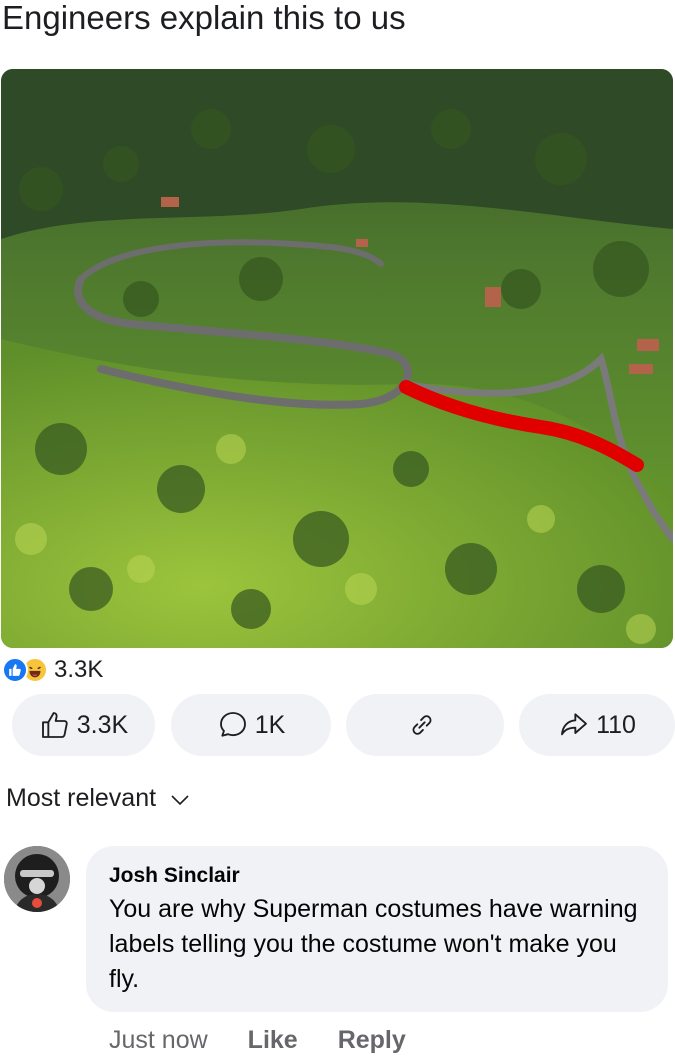  I want to click on avatar-image, so click(37, 879).